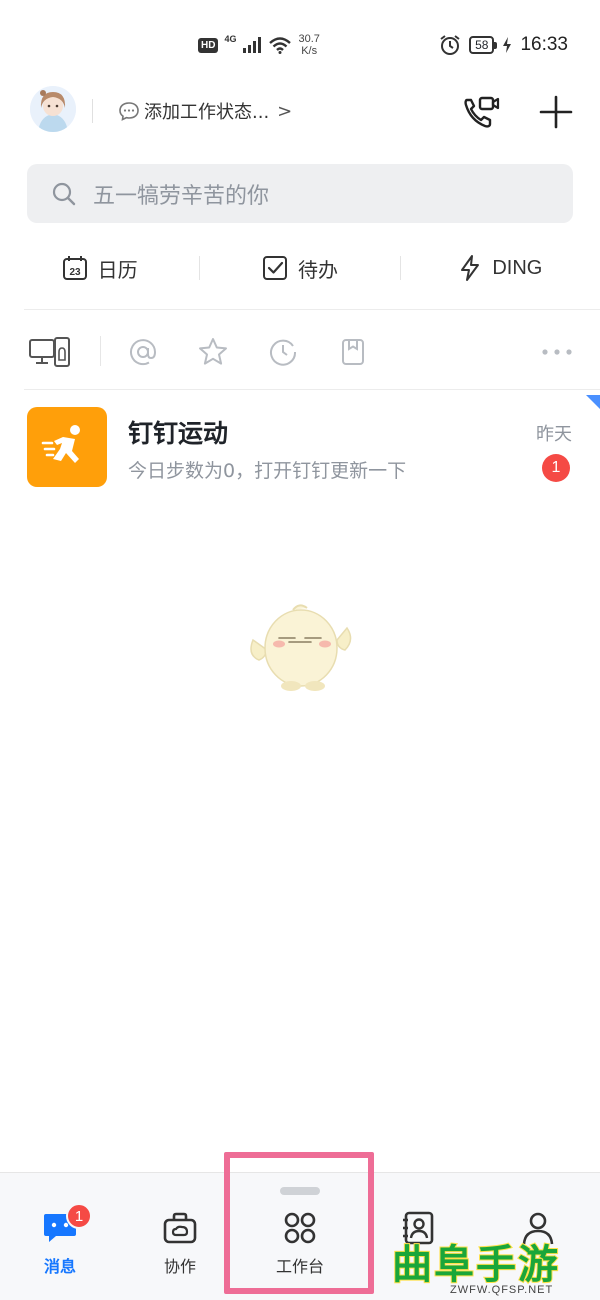 This screenshot has width=600, height=1300. I want to click on more-icon, so click(557, 352).